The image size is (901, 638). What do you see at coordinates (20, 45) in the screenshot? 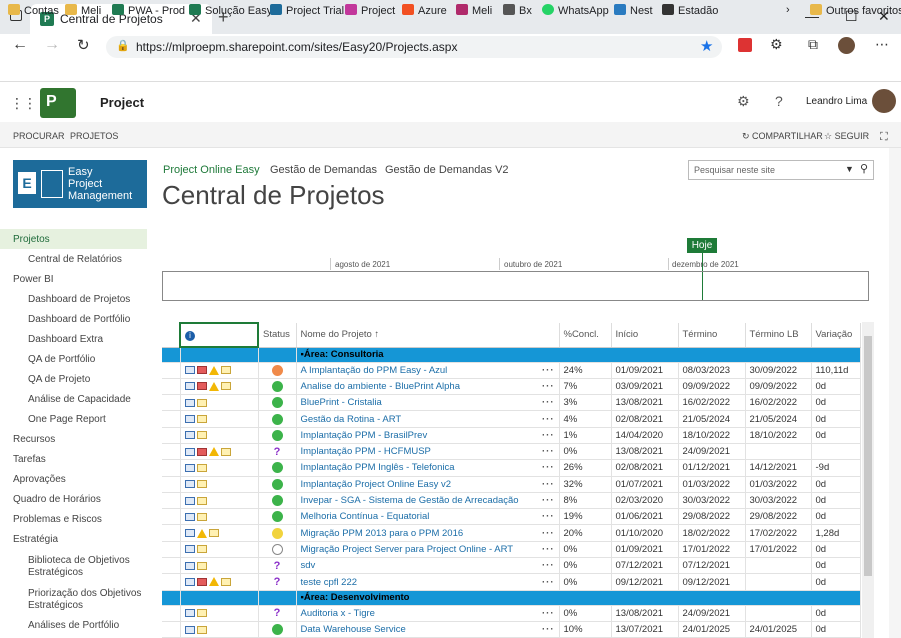
I see `back-icon: ←` at bounding box center [20, 45].